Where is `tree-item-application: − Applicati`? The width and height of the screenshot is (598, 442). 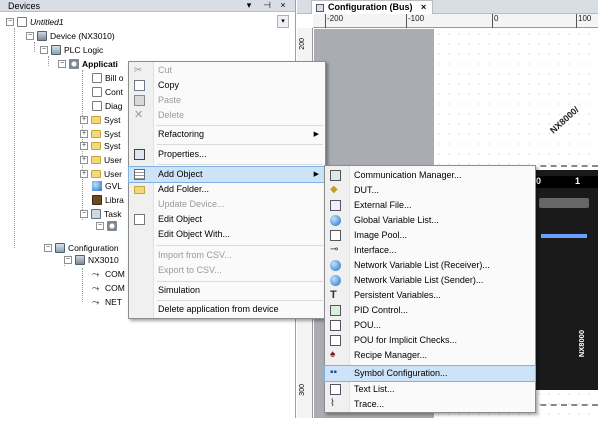
tree-item-application: − Applicati is located at coordinates (88, 64).